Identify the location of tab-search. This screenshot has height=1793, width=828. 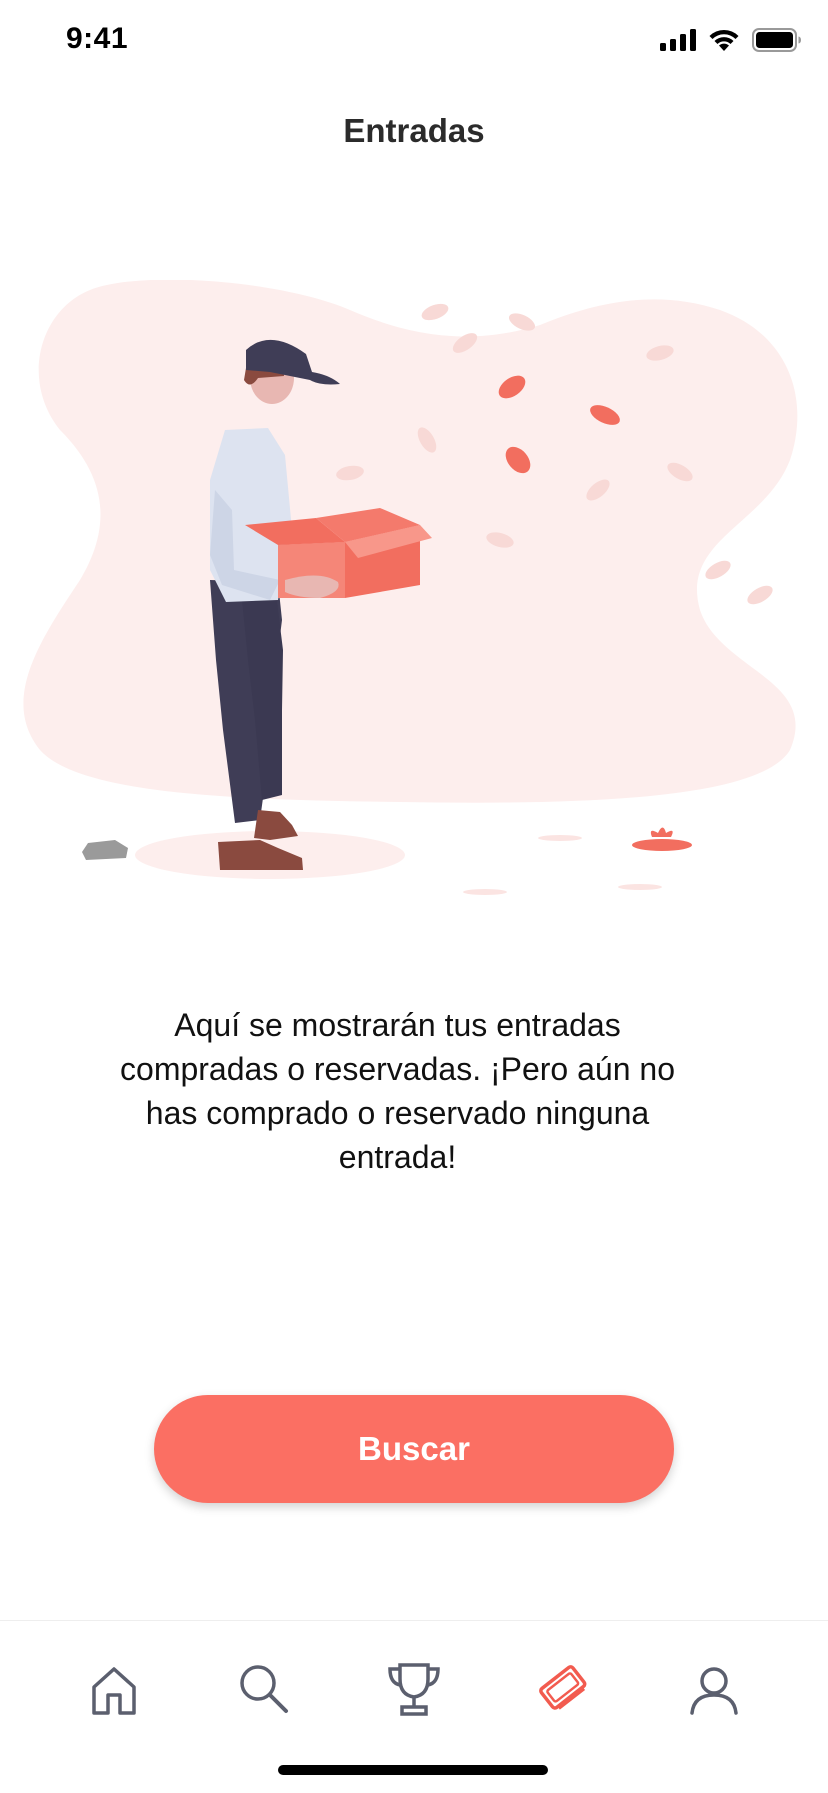
(264, 1689).